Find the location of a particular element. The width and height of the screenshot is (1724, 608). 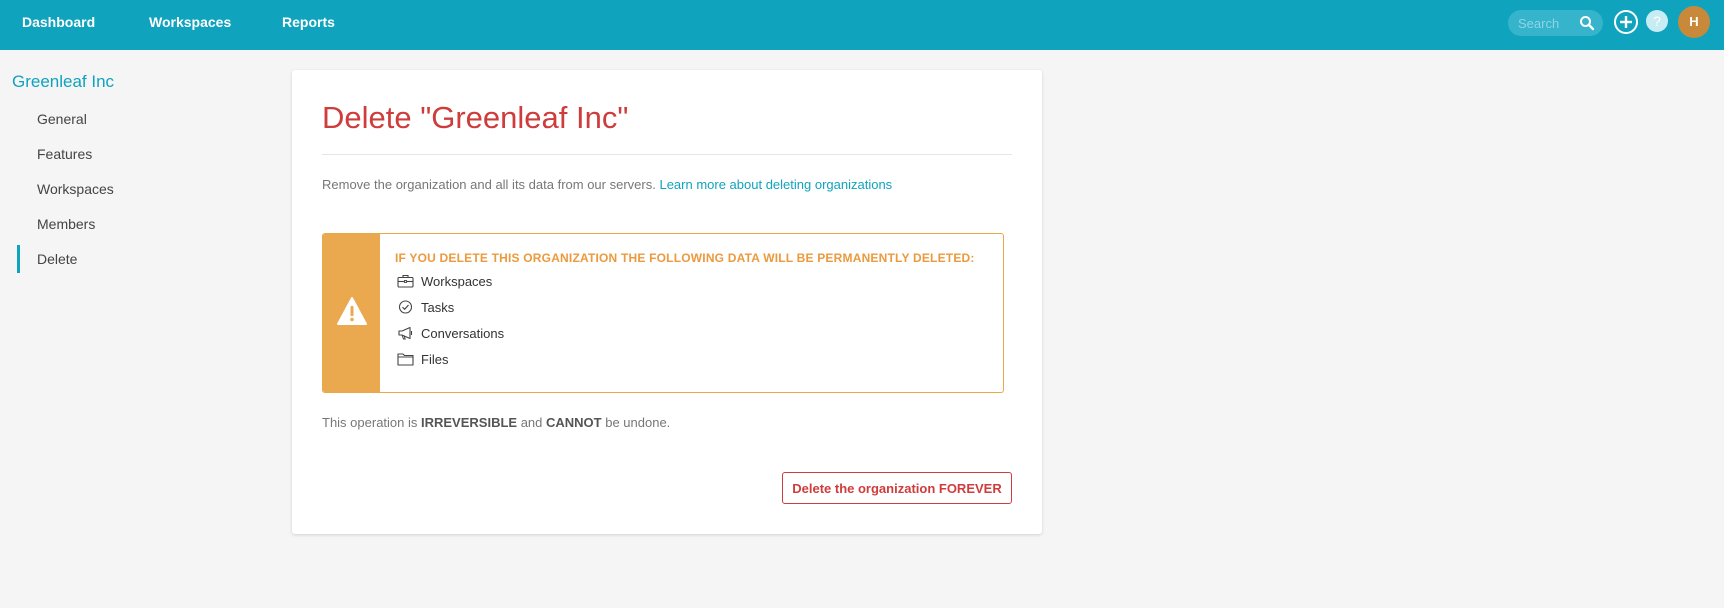

notice-middle: and is located at coordinates (531, 422).